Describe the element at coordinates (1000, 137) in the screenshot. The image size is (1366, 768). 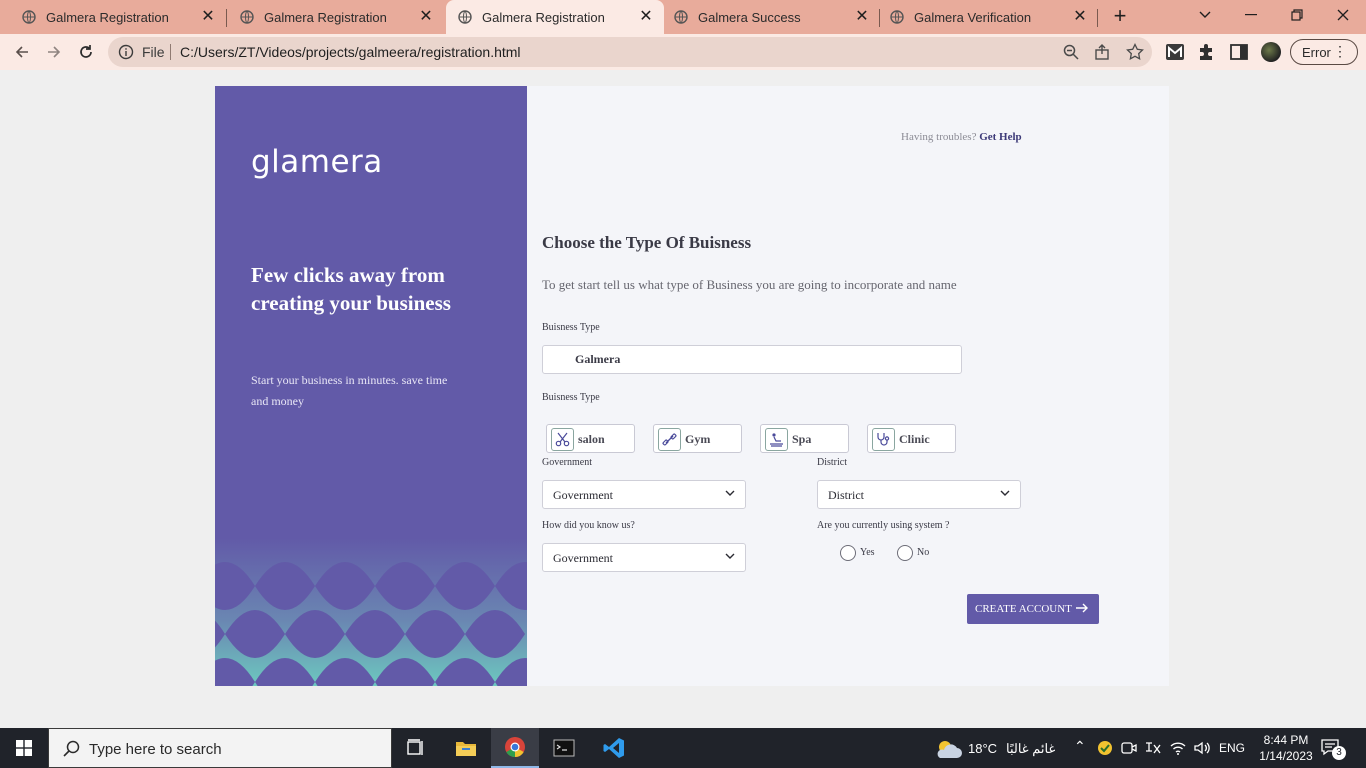
I see `get-help-link: Get Help` at that location.